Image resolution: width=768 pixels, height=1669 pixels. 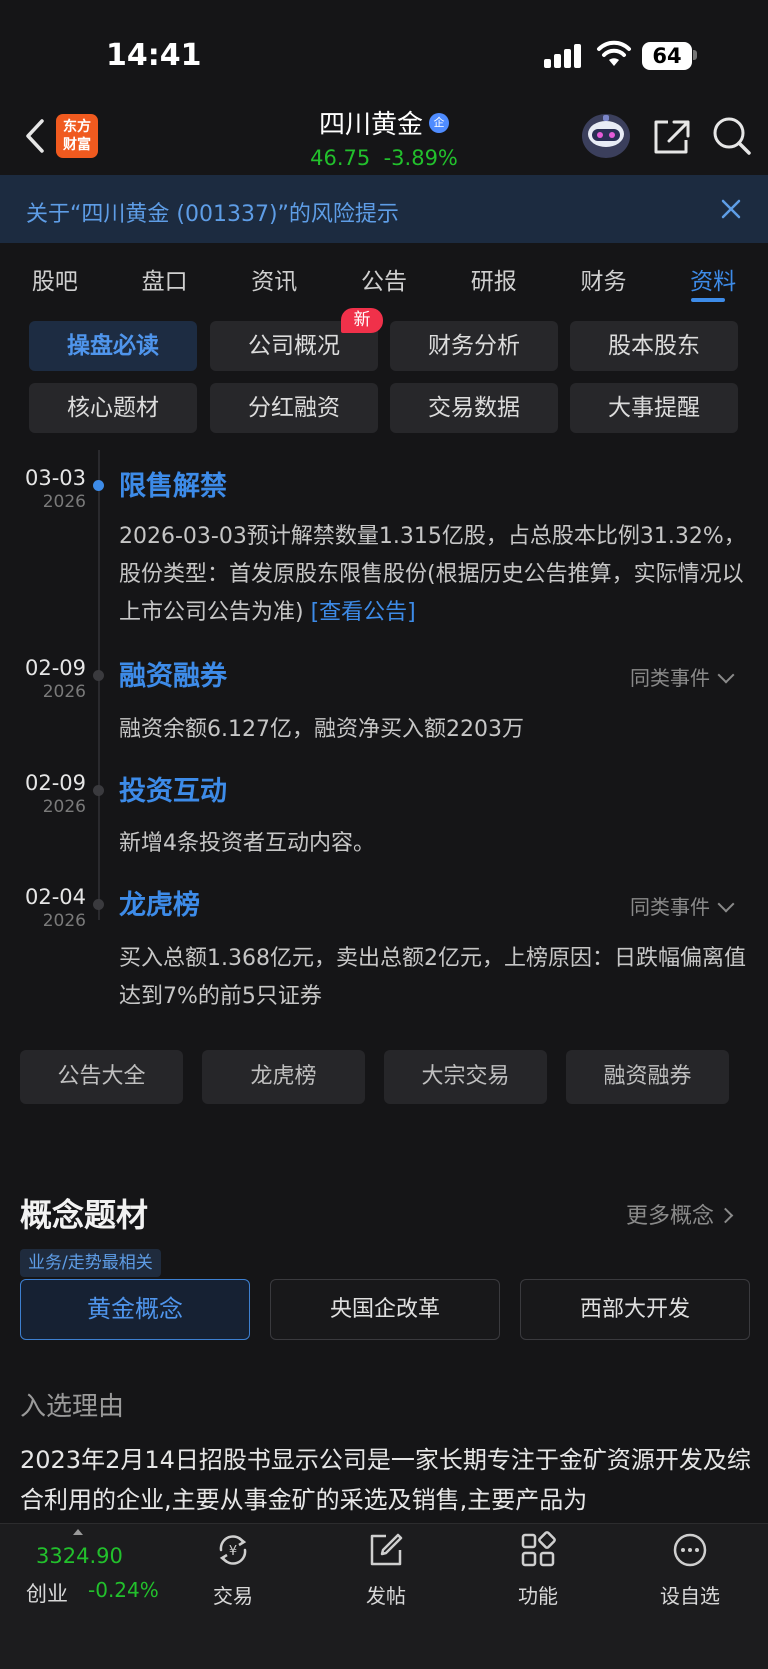 I want to click on nav-trade-label: 交易, so click(x=233, y=1596).